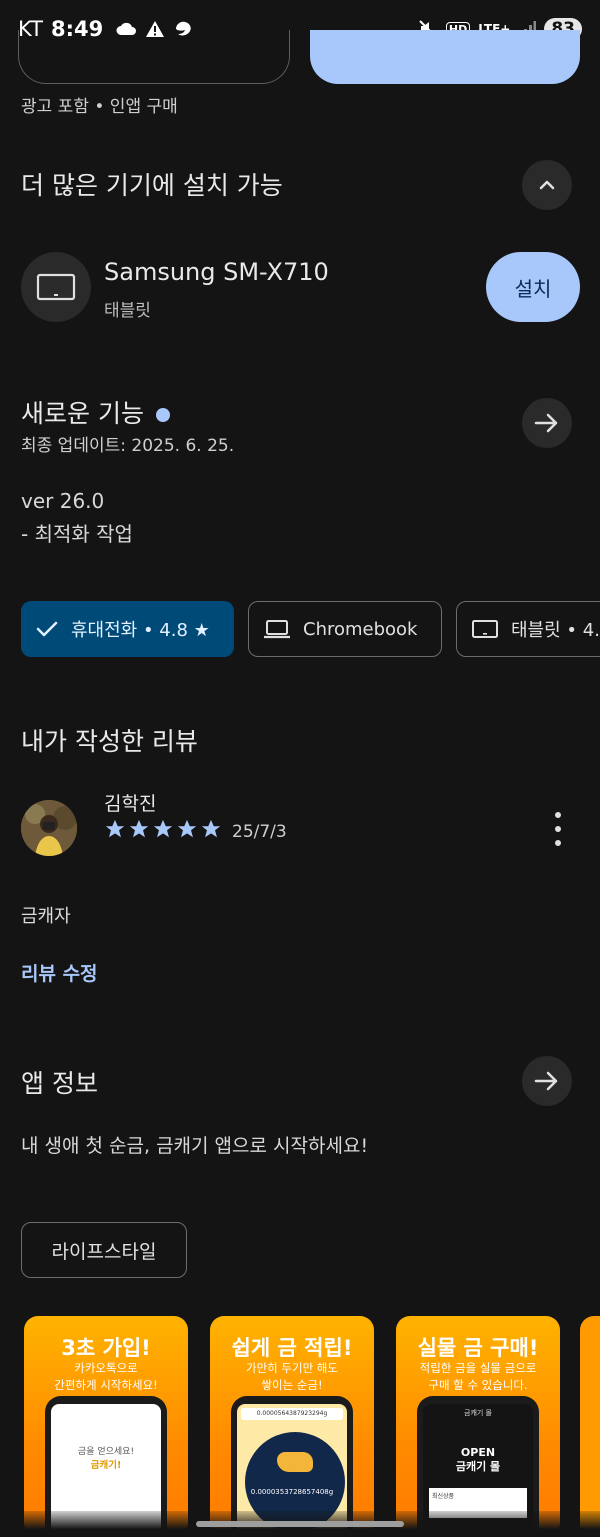 The width and height of the screenshot is (600, 1537). Describe the element at coordinates (216, 272) in the screenshot. I see `device-name: Samsung SM-X710` at that location.